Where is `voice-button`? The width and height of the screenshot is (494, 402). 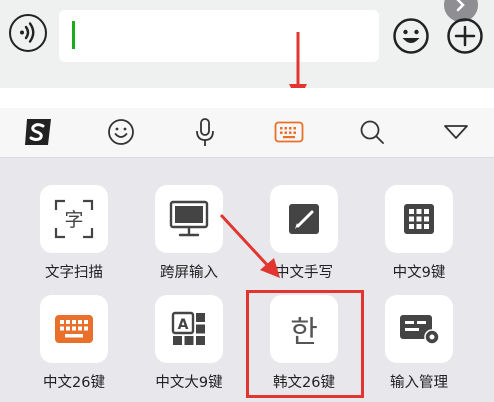 voice-button is located at coordinates (28, 33).